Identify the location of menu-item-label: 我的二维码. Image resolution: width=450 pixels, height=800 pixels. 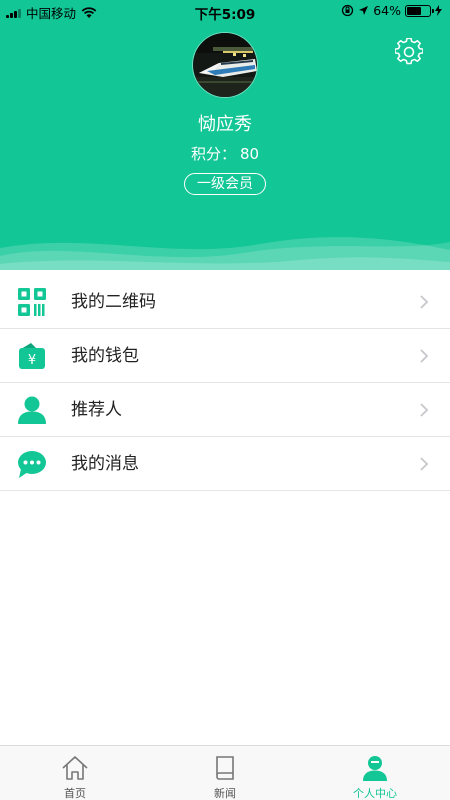
(113, 302).